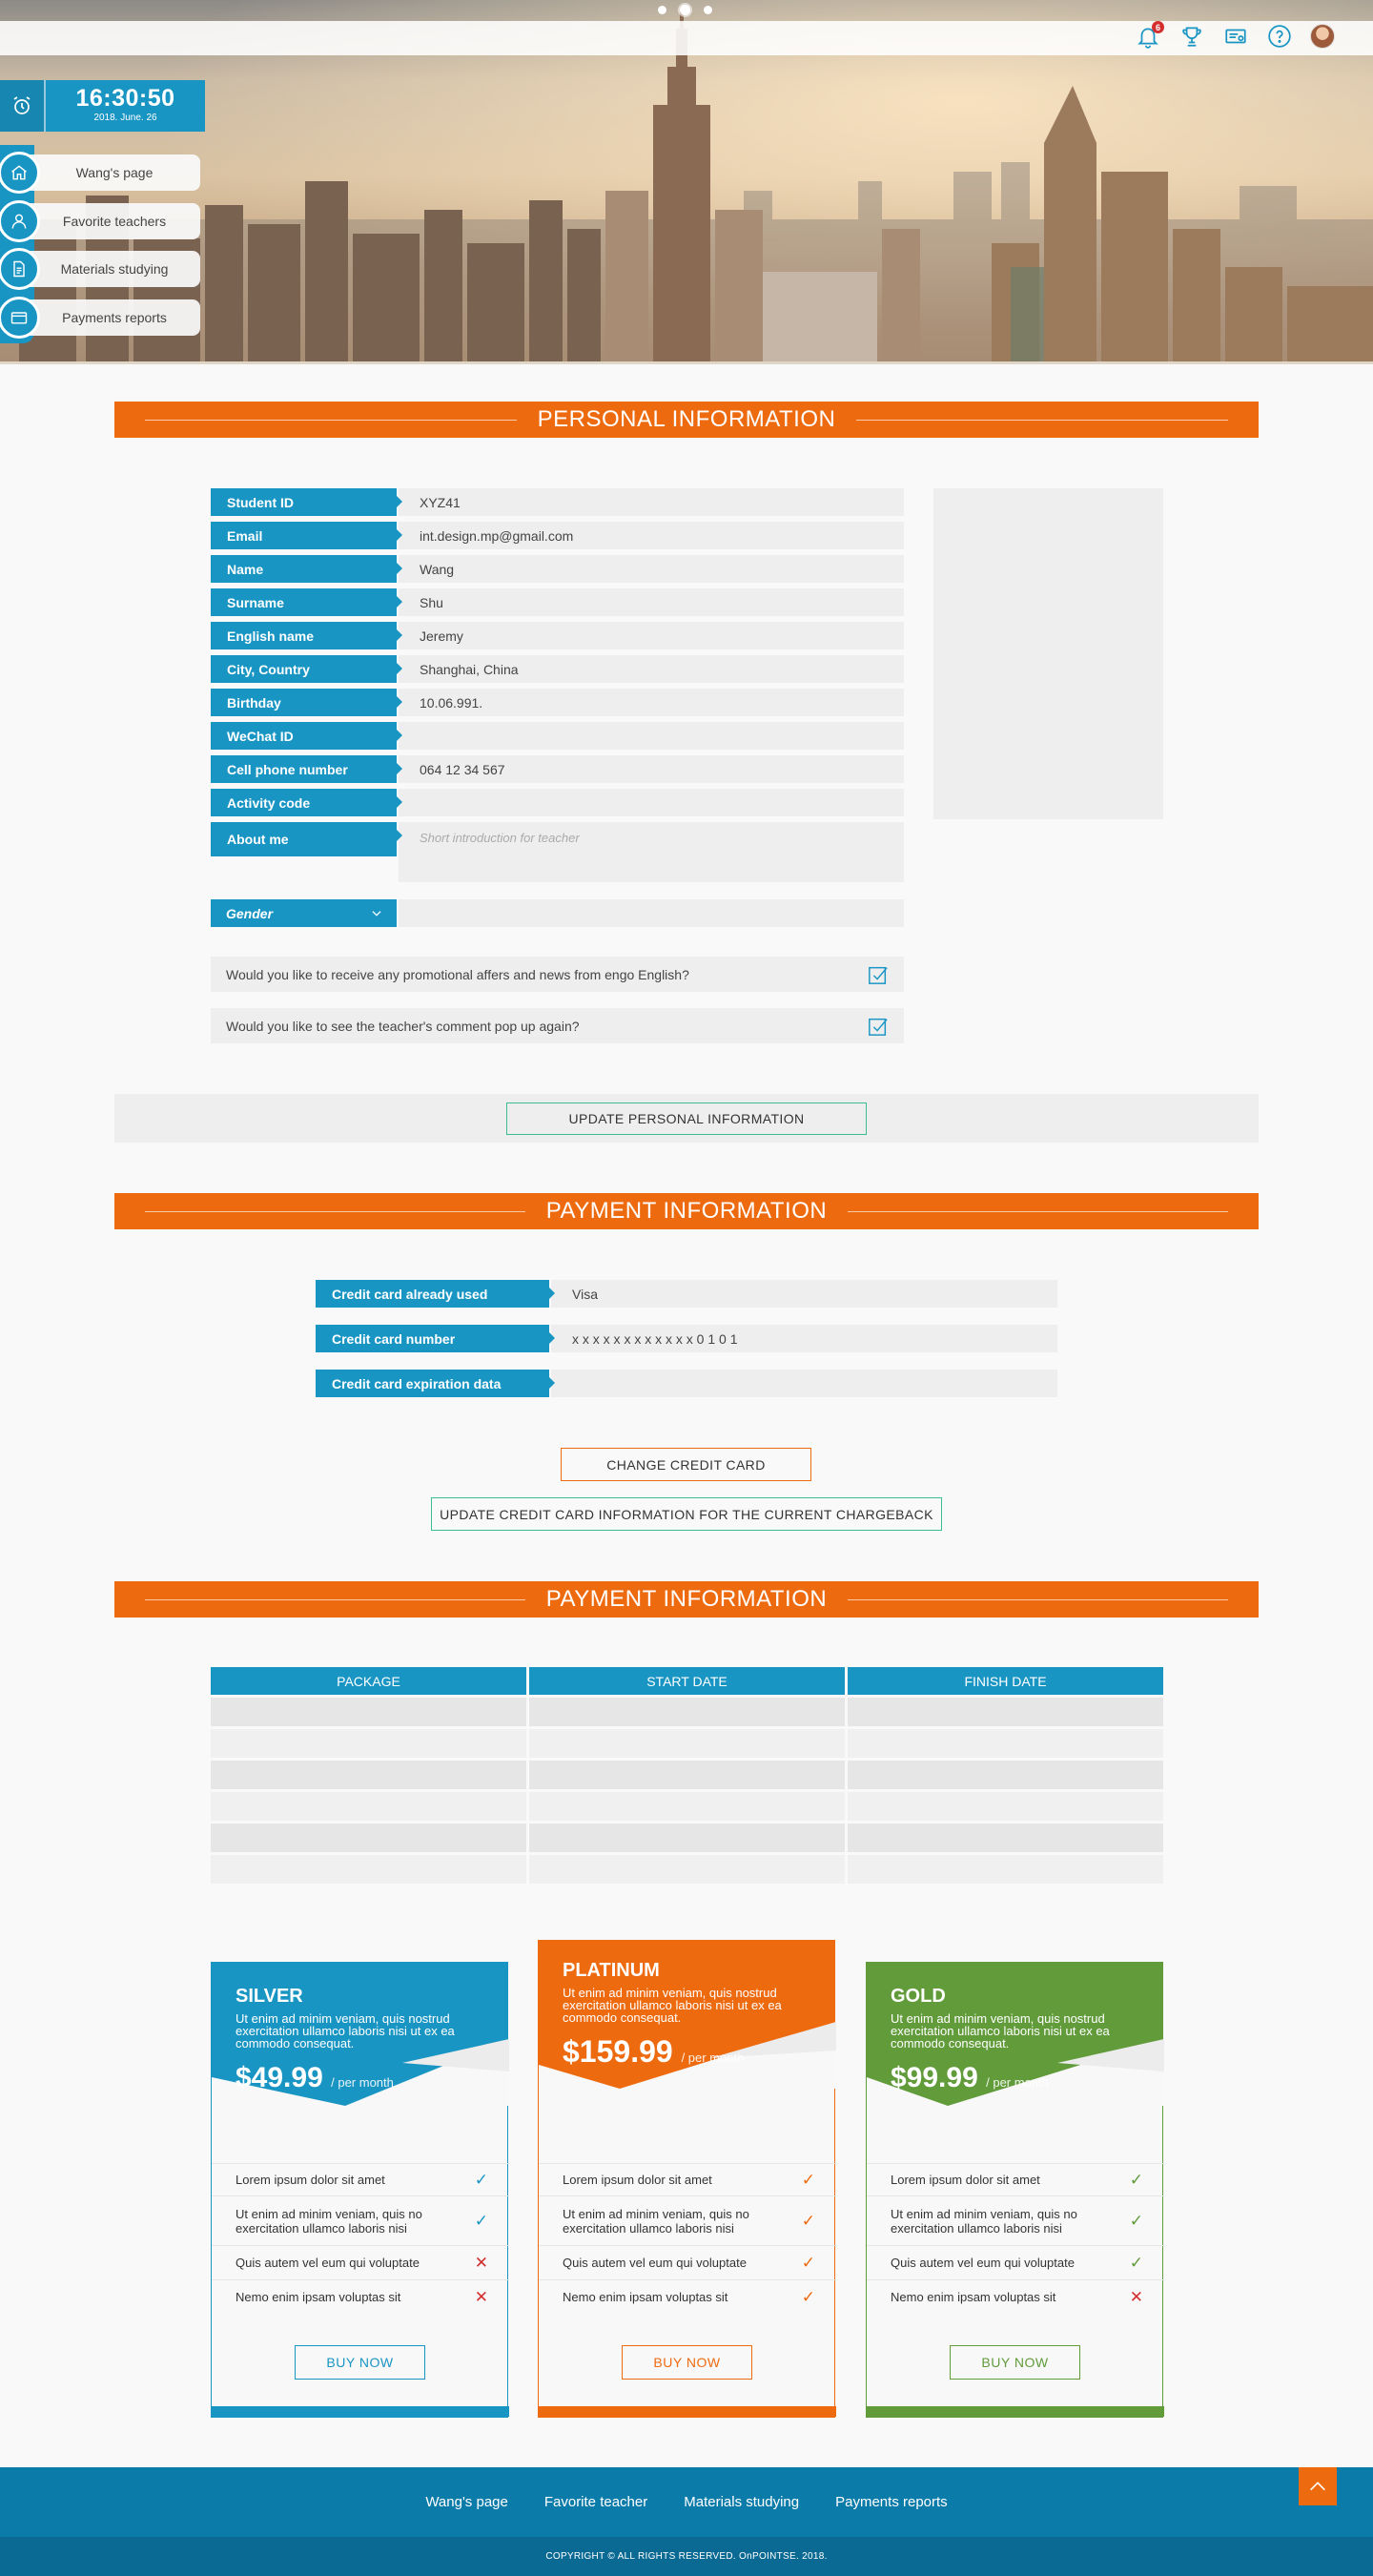 The image size is (1373, 2576). What do you see at coordinates (651, 535) in the screenshot?
I see `field-value: int.design.mp@gmail.com` at bounding box center [651, 535].